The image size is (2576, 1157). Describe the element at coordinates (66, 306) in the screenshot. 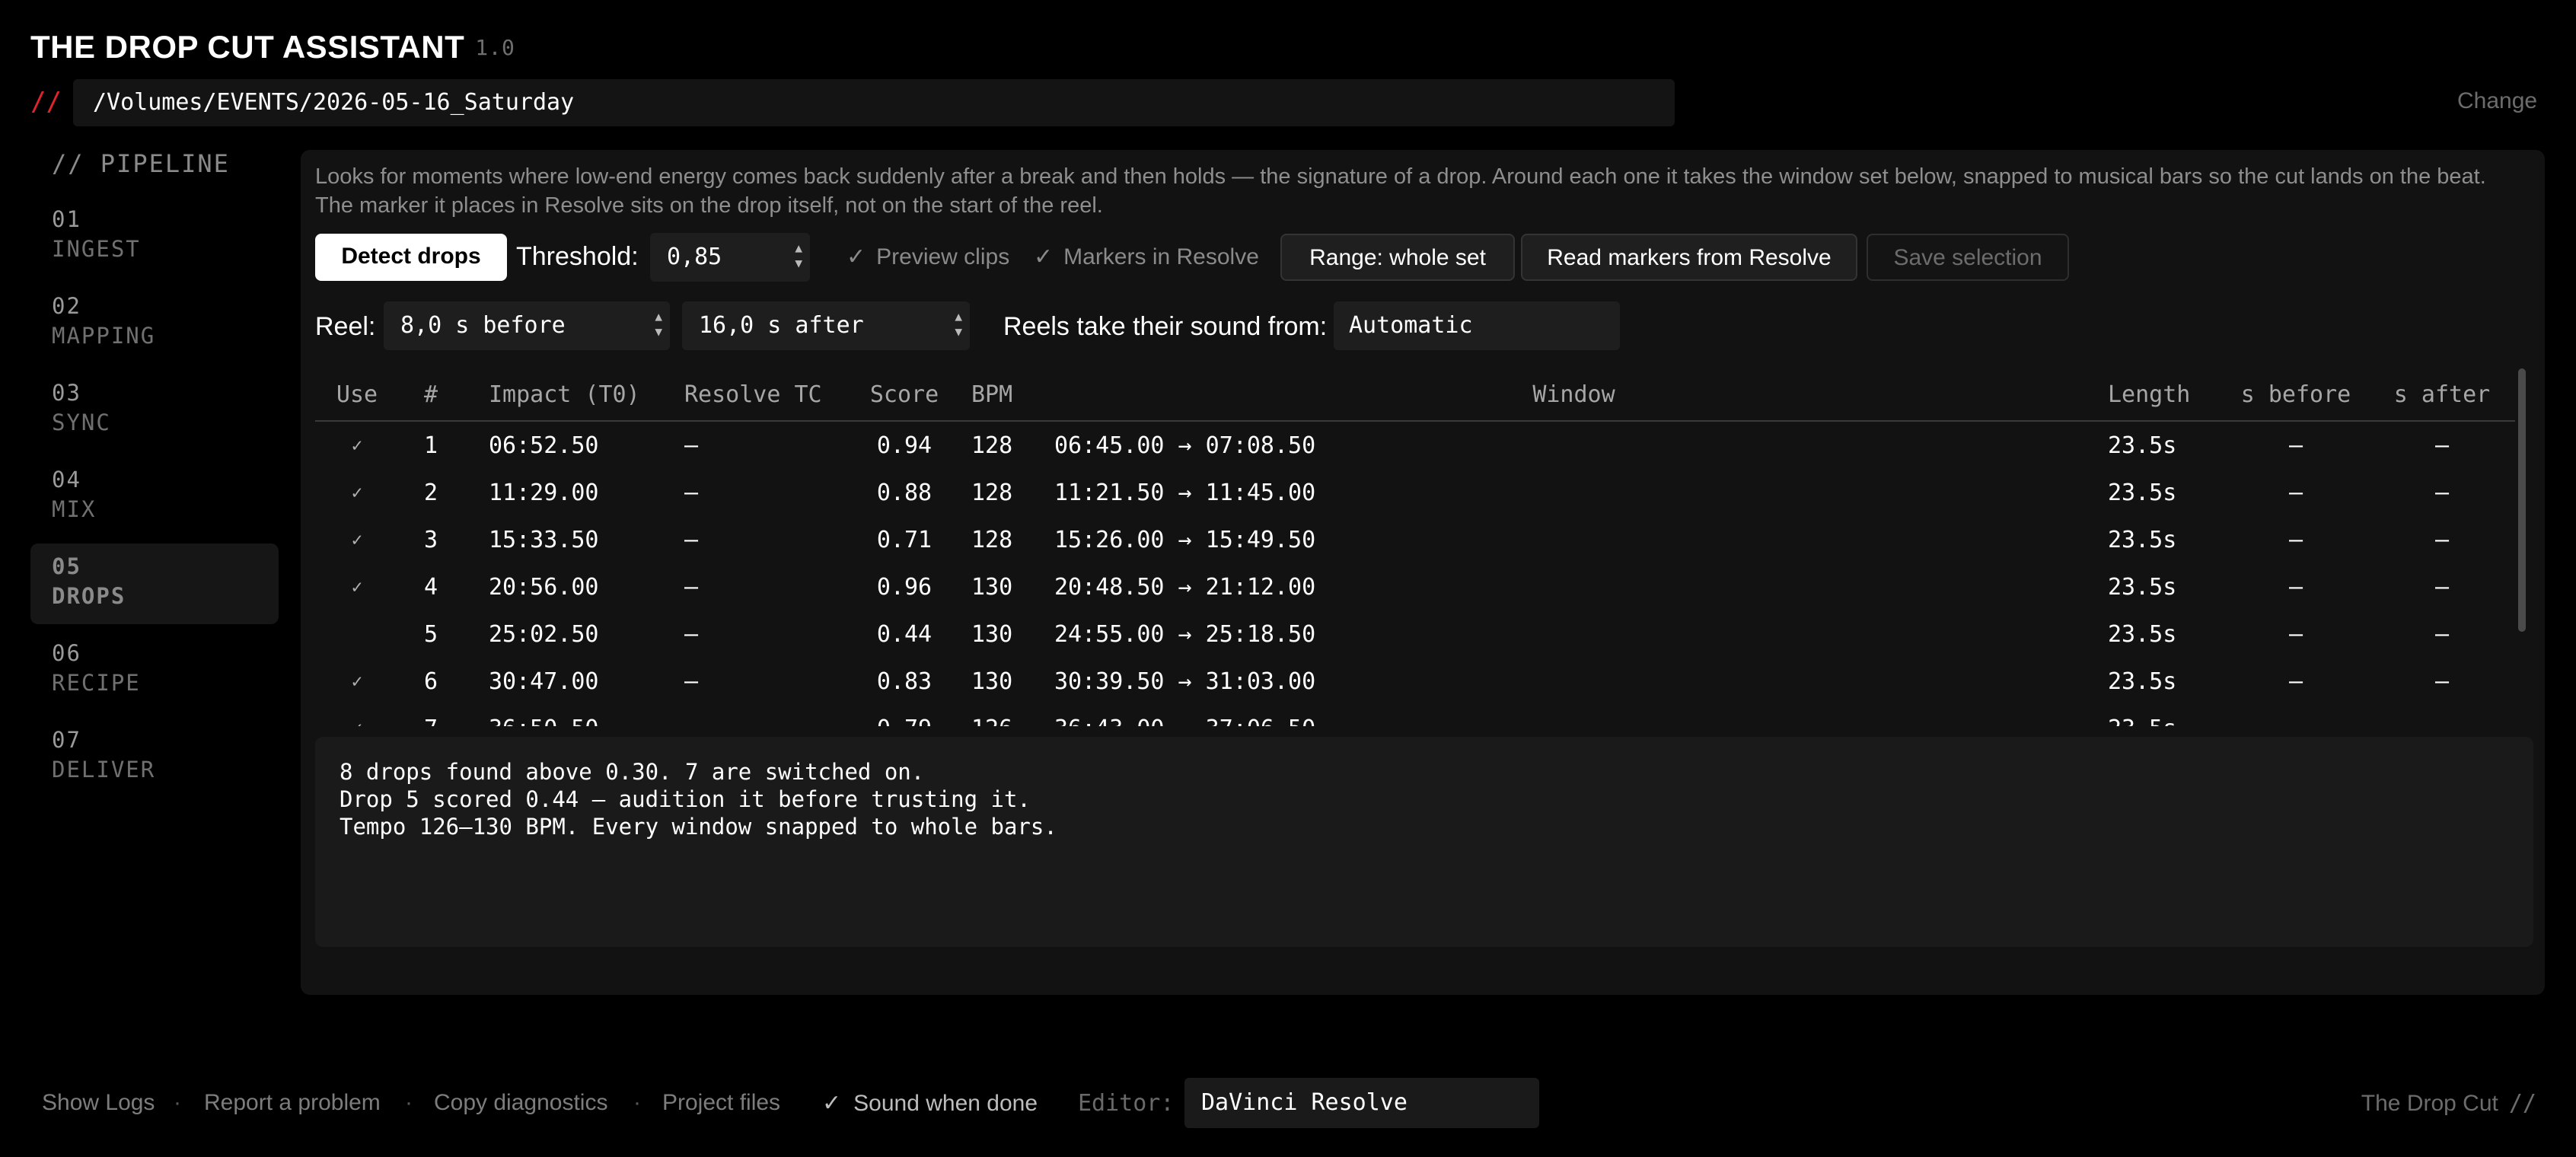

I see `sidebar-item-number: 02` at that location.